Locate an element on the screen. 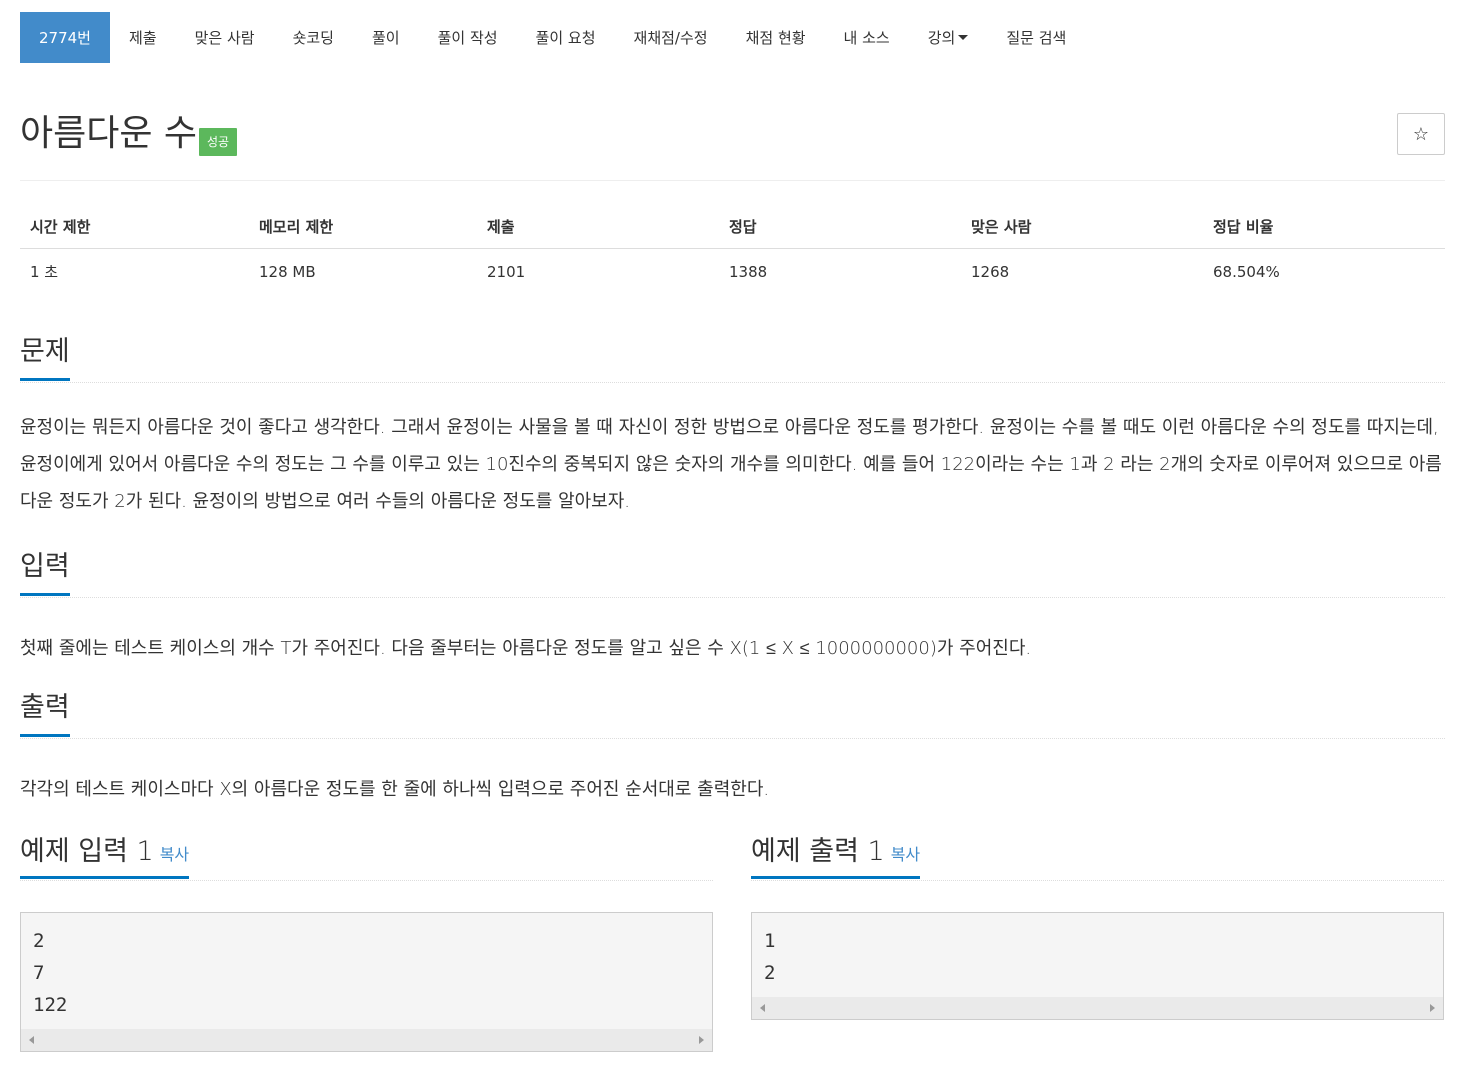  header-time-limit: 시간 제한 is located at coordinates (134, 228).